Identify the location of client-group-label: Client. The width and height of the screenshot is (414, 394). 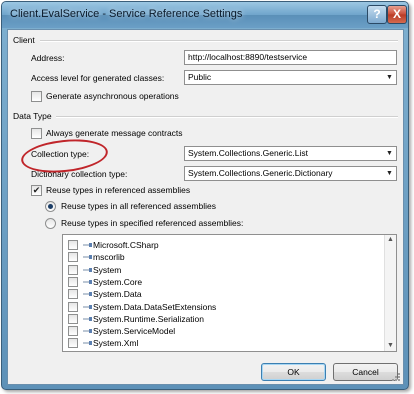
(24, 40).